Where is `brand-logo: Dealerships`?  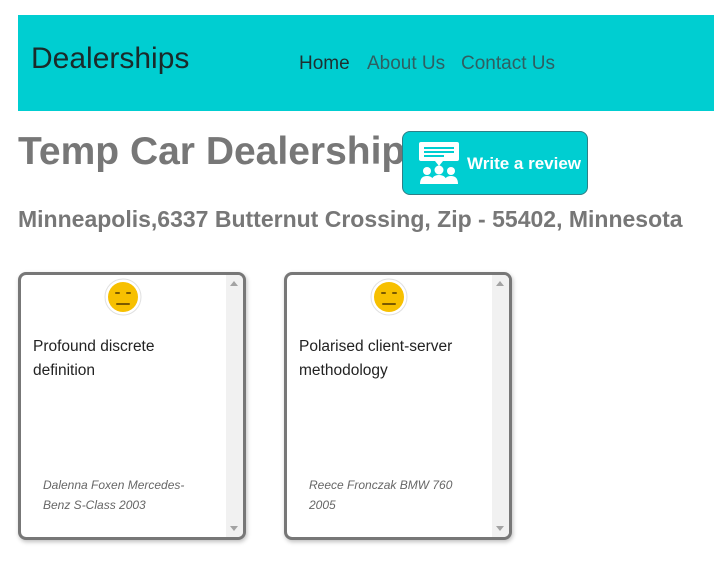
brand-logo: Dealerships is located at coordinates (110, 59).